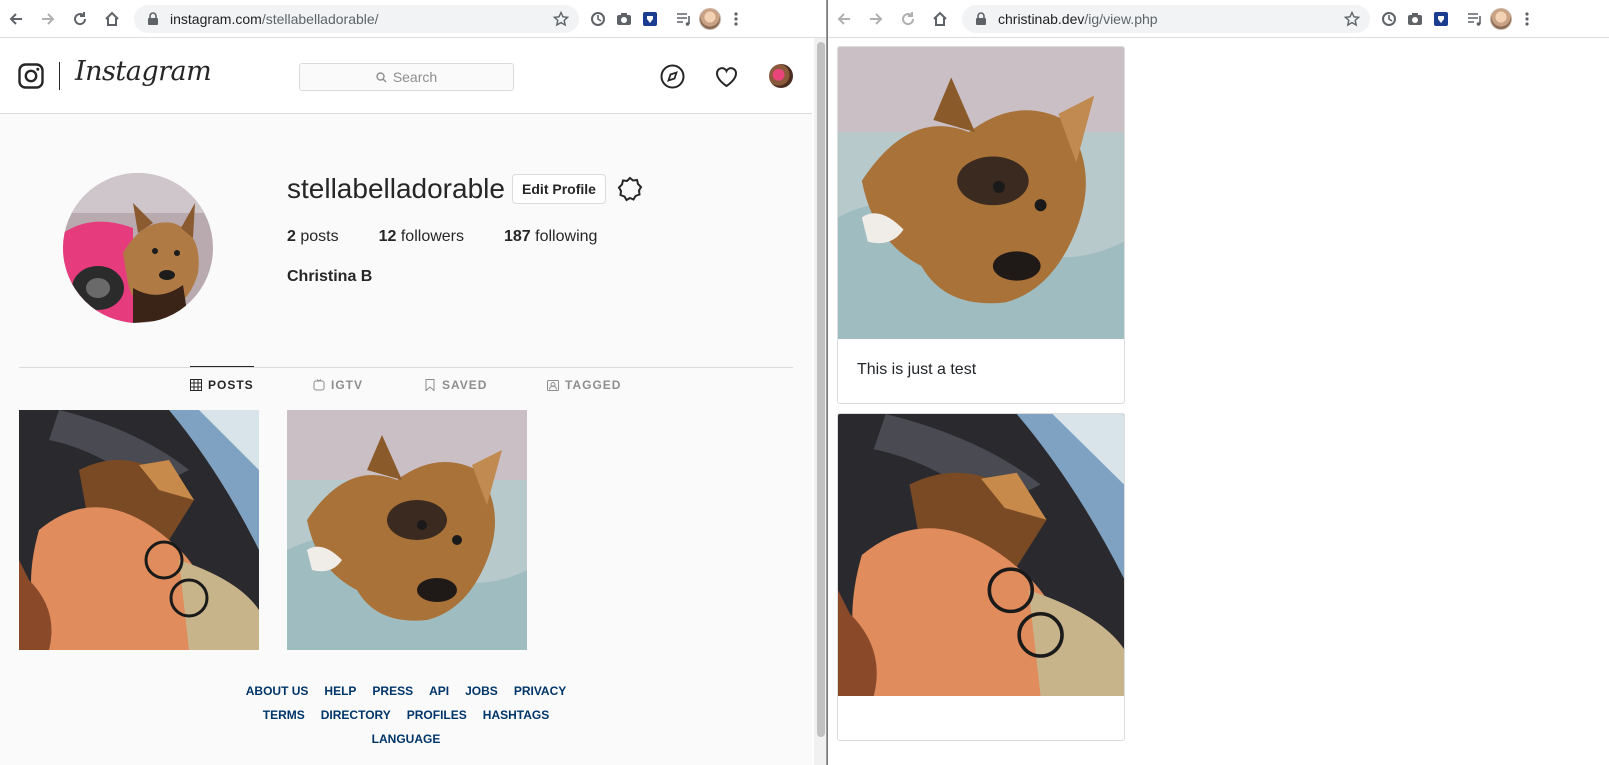 The image size is (1609, 765). I want to click on scrollbar-thumb, so click(821, 389).